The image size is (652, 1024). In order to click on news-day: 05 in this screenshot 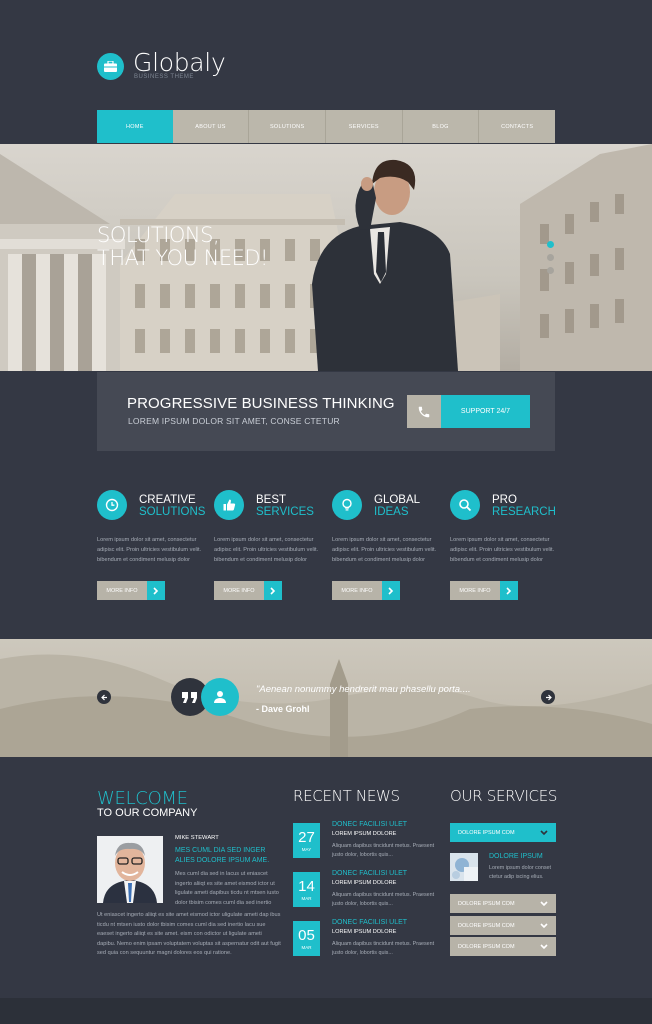, I will do `click(306, 935)`.